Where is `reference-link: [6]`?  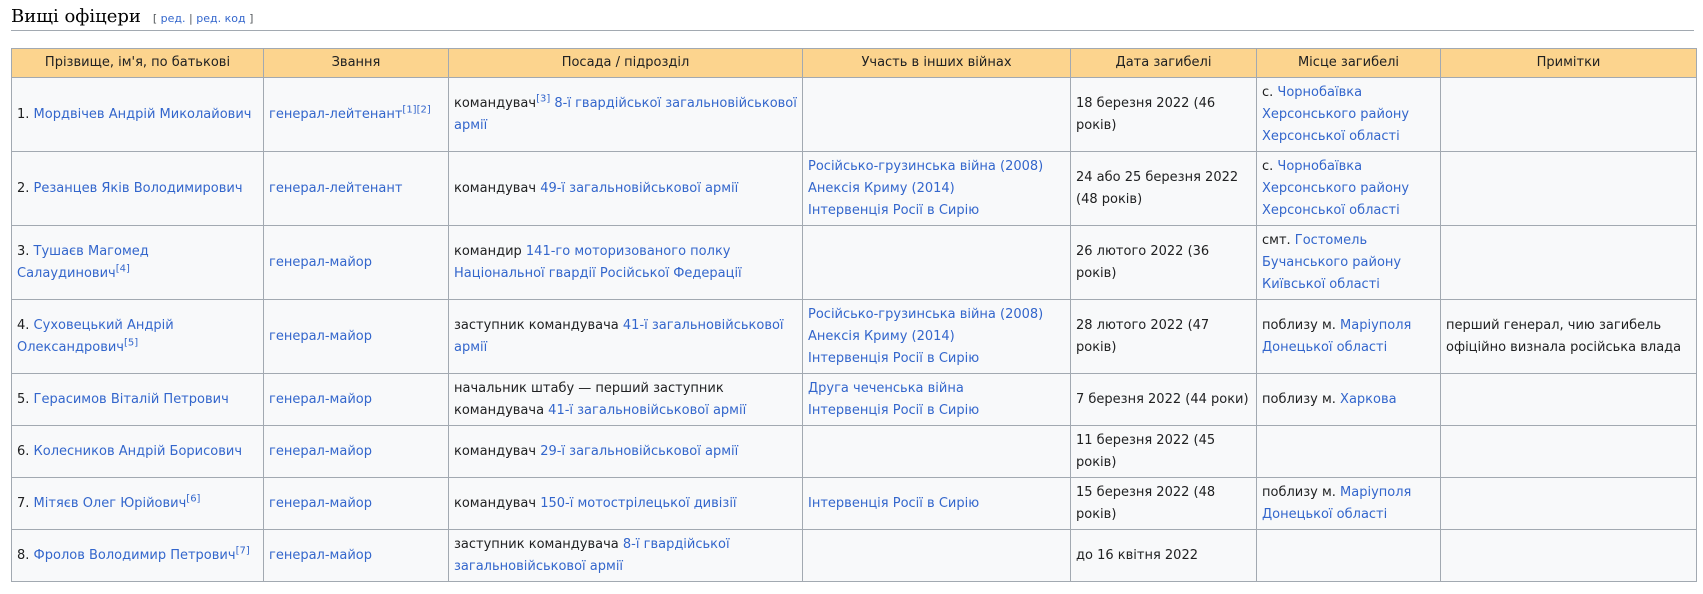
reference-link: [6] is located at coordinates (193, 498).